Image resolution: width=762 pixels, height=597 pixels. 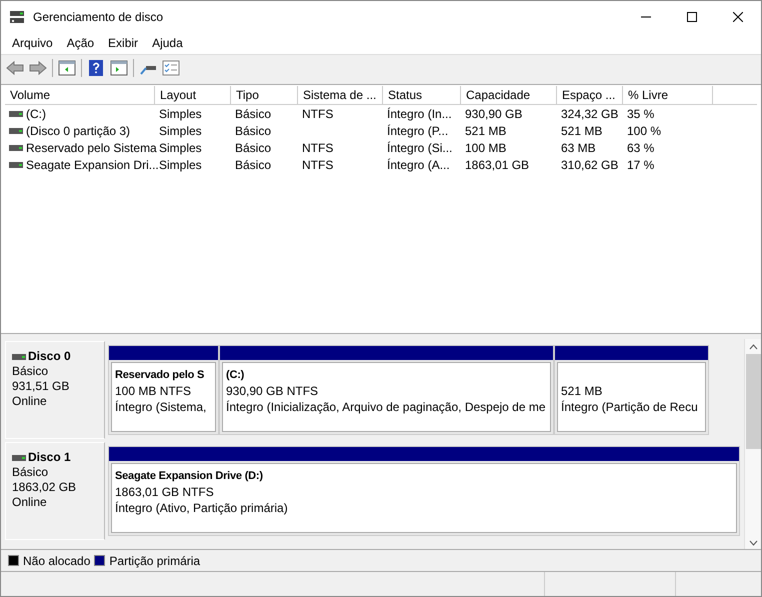 I want to click on disk-info-panel: Disco 1 Básico 1863,02 GB Online, so click(x=55, y=491).